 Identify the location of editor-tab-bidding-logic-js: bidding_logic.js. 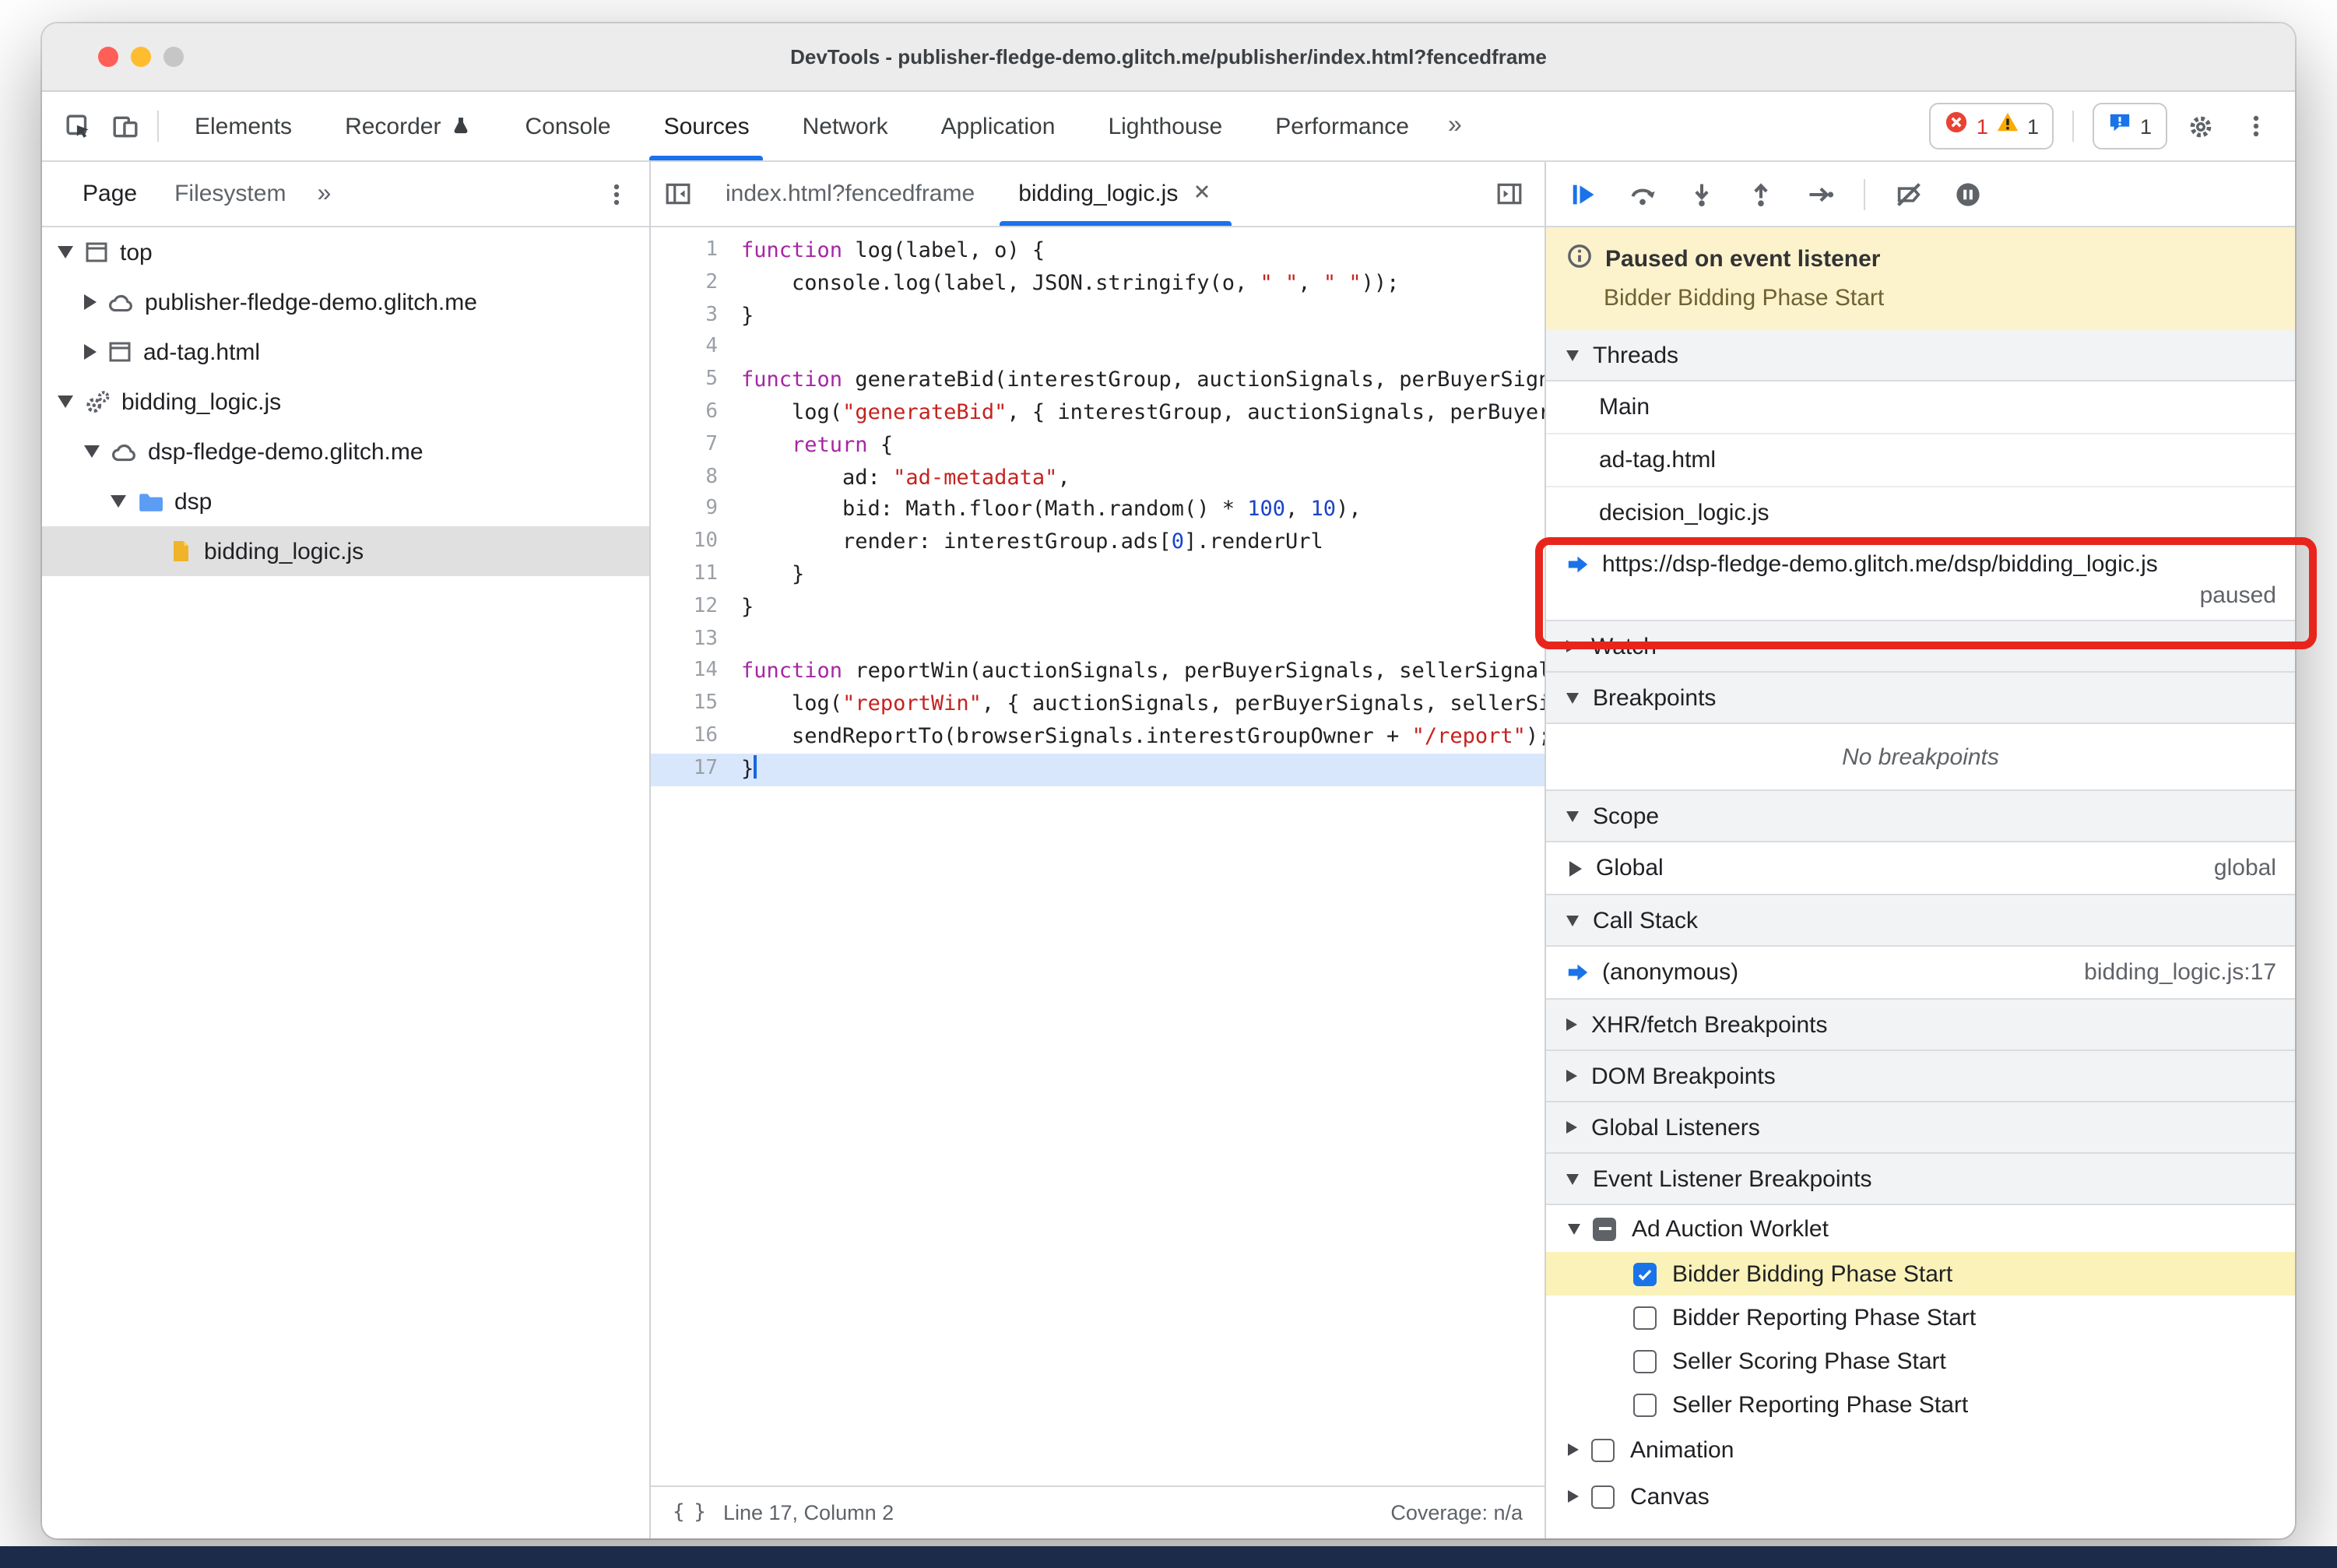
(1115, 194).